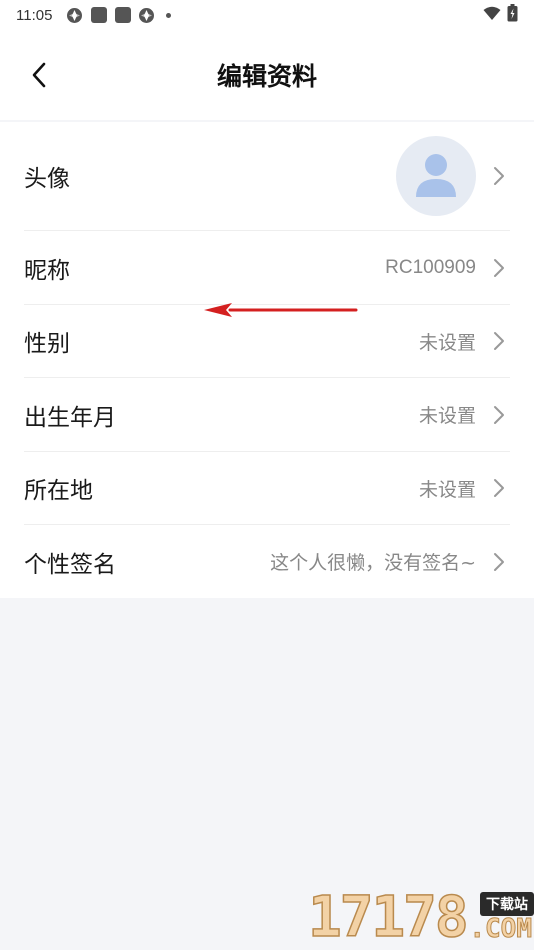 This screenshot has width=534, height=950. I want to click on notification-icons, so click(119, 15).